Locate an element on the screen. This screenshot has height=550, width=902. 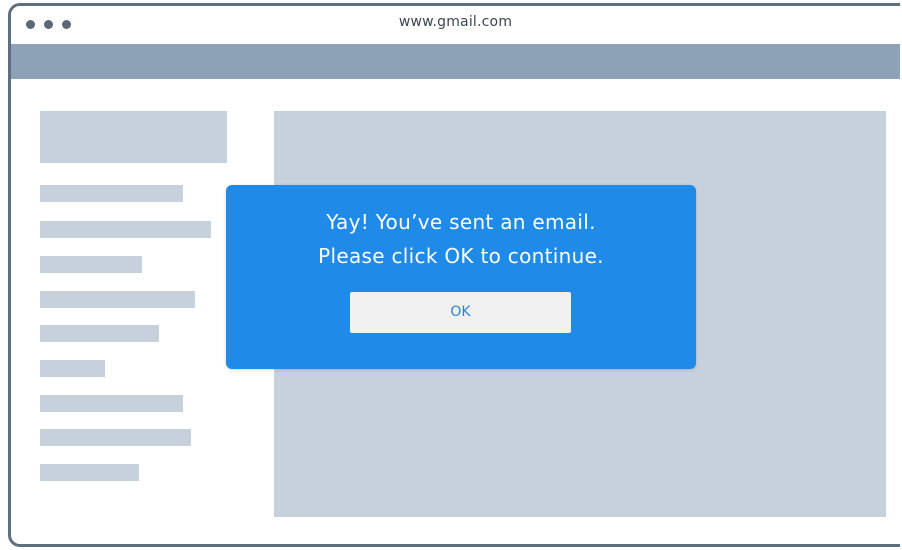
browser-toolbar is located at coordinates (455, 61).